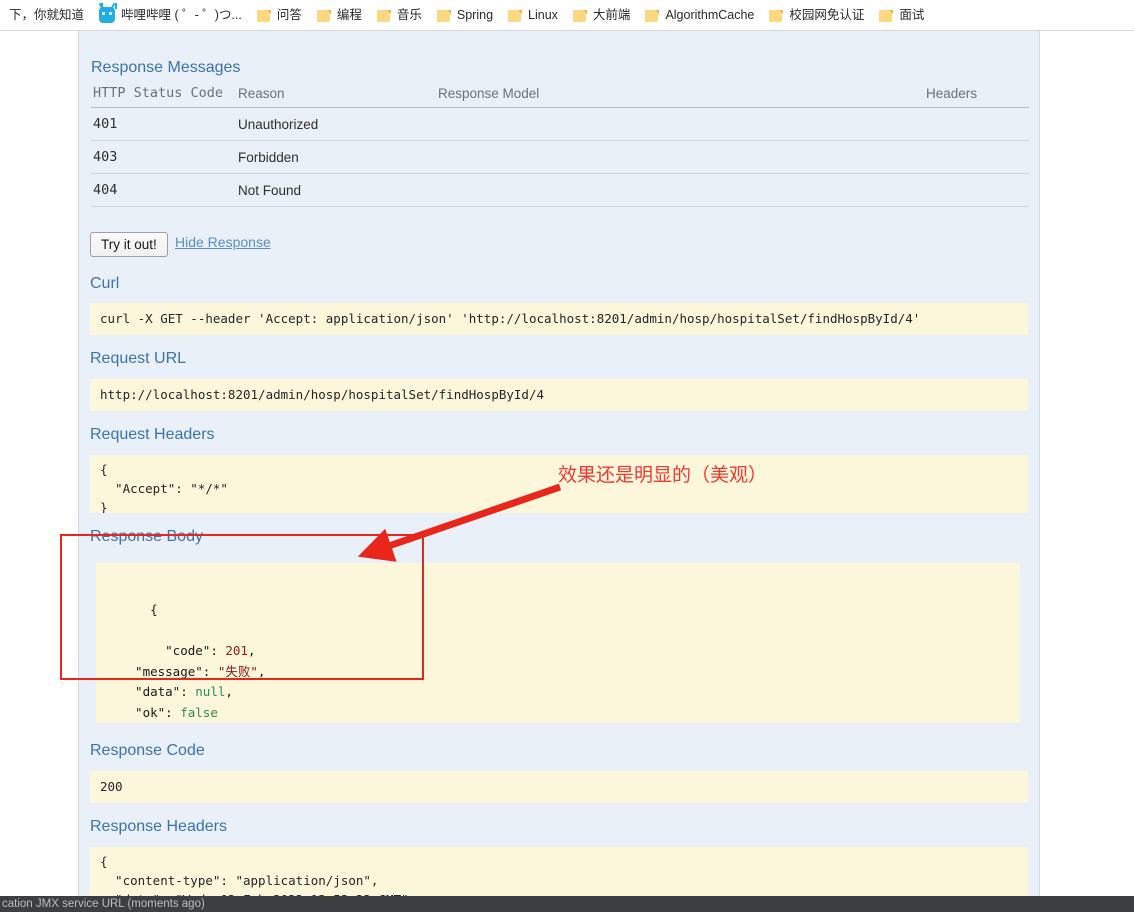  I want to click on bookmark-label: AlgorithmCache, so click(710, 15).